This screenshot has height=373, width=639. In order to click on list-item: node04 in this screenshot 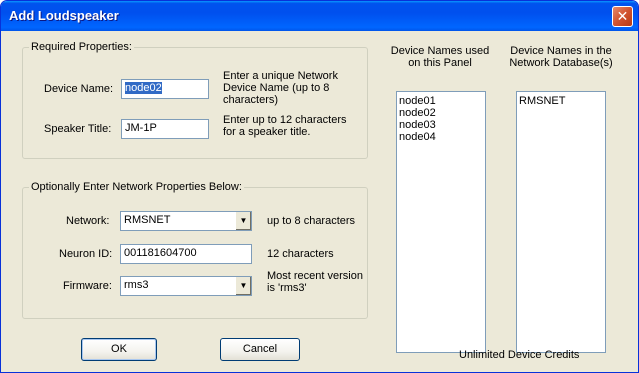, I will do `click(441, 137)`.